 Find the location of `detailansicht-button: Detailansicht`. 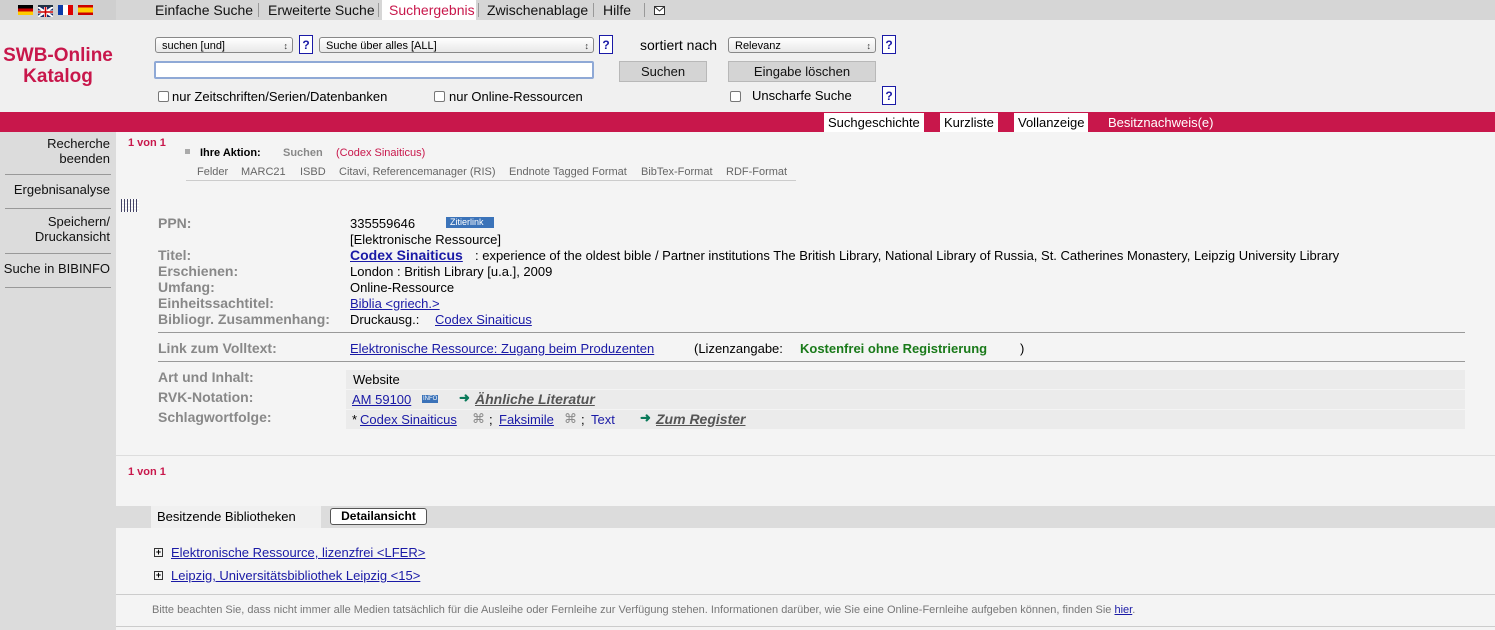

detailansicht-button: Detailansicht is located at coordinates (378, 516).